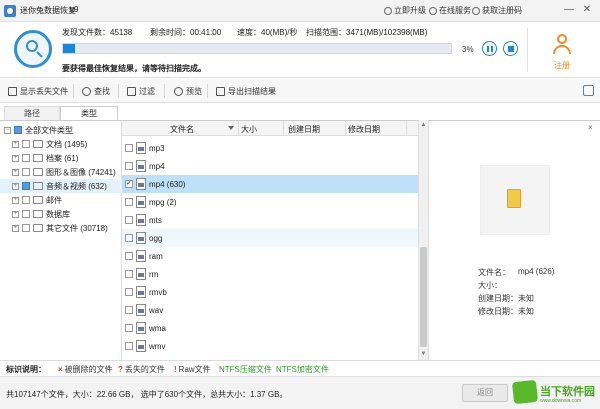 This screenshot has height=409, width=600. Describe the element at coordinates (514, 198) in the screenshot. I see `file-thumbnail-icon` at that location.